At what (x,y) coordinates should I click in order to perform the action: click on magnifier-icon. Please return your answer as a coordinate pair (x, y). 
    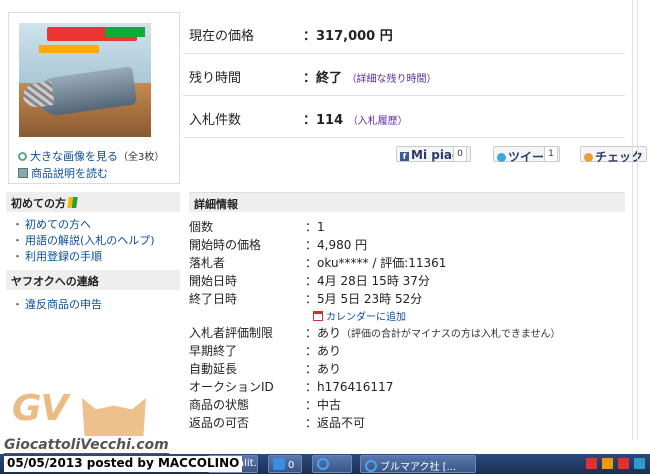
    Looking at the image, I should click on (22, 156).